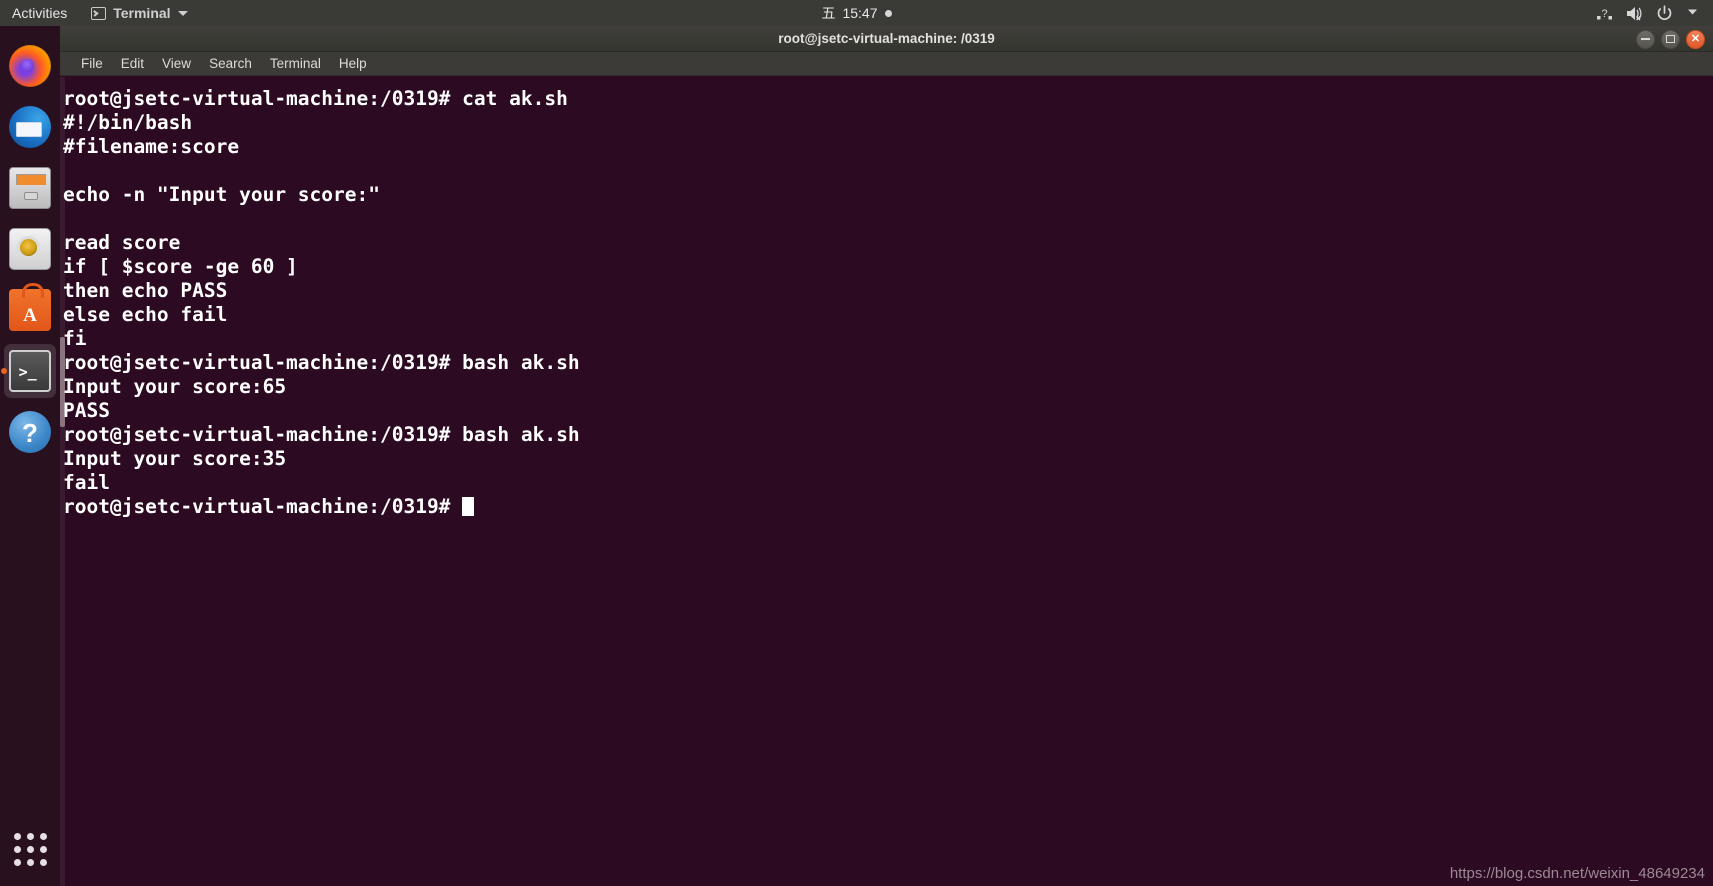 Image resolution: width=1713 pixels, height=886 pixels. What do you see at coordinates (1645, 39) in the screenshot?
I see `minimize-button` at bounding box center [1645, 39].